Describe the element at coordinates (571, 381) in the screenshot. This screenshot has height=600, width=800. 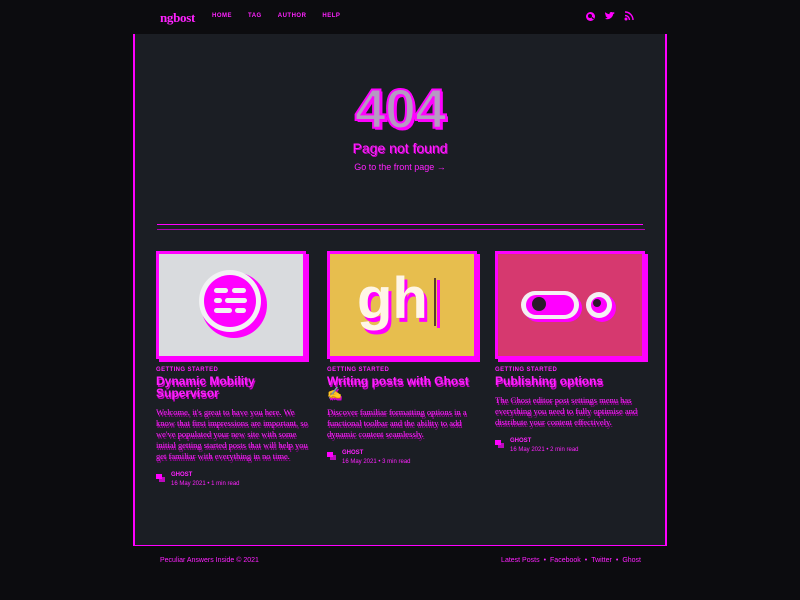
I see `post-title: Publishing options` at that location.